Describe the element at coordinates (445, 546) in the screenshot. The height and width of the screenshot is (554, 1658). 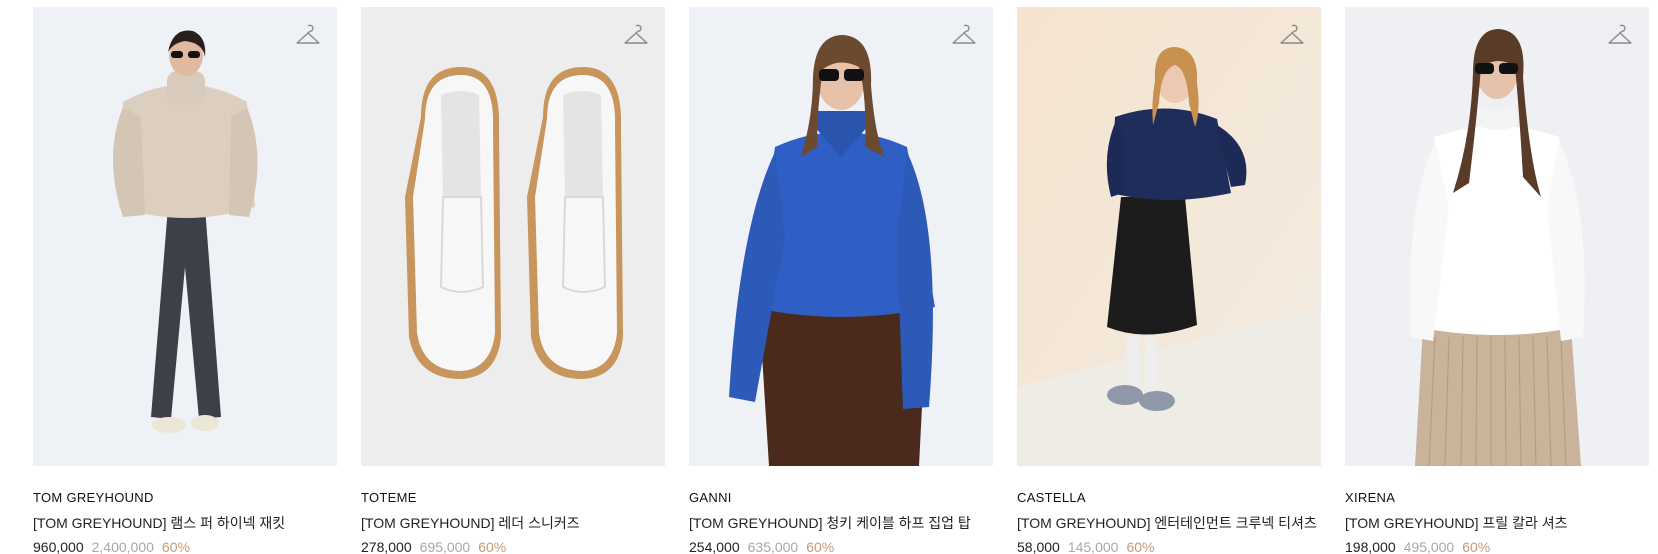
I see `original-price: 695,000` at that location.